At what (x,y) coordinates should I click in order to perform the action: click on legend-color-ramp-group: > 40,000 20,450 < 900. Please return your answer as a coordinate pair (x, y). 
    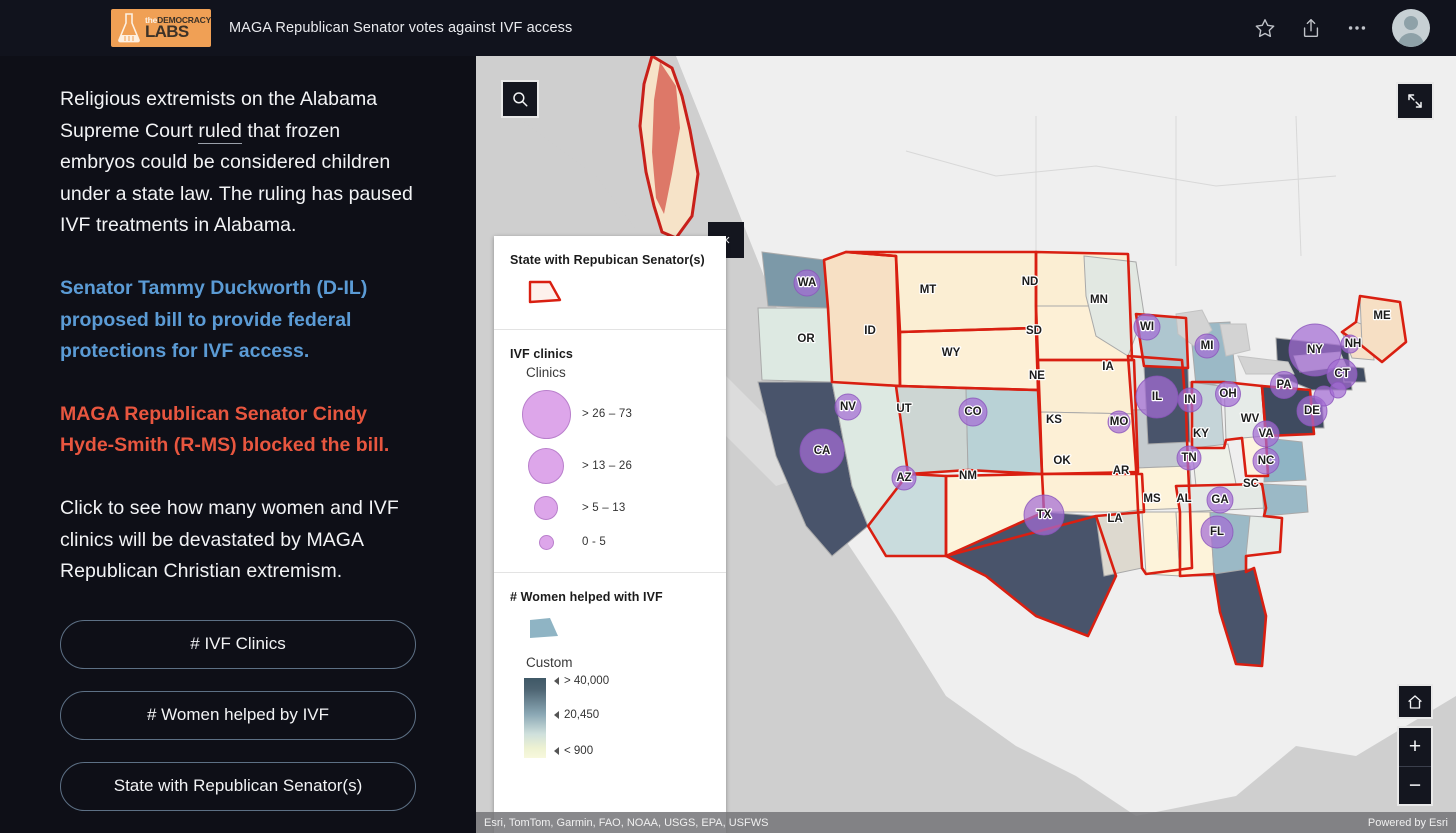
    Looking at the image, I should click on (617, 716).